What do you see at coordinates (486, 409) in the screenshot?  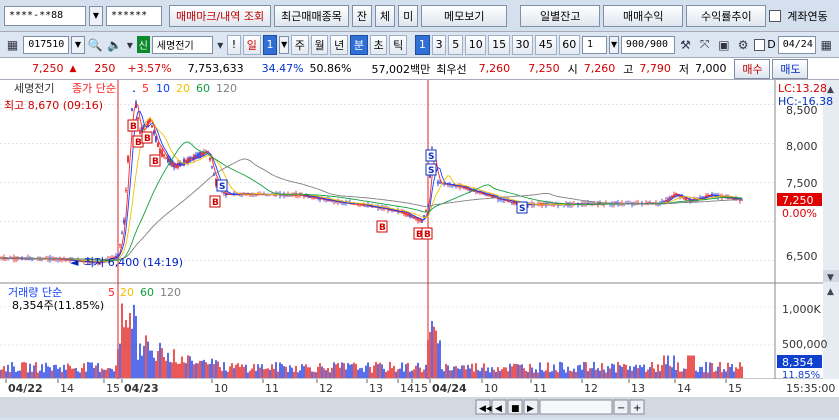 I see `skip-start-icon: ◀◀` at bounding box center [486, 409].